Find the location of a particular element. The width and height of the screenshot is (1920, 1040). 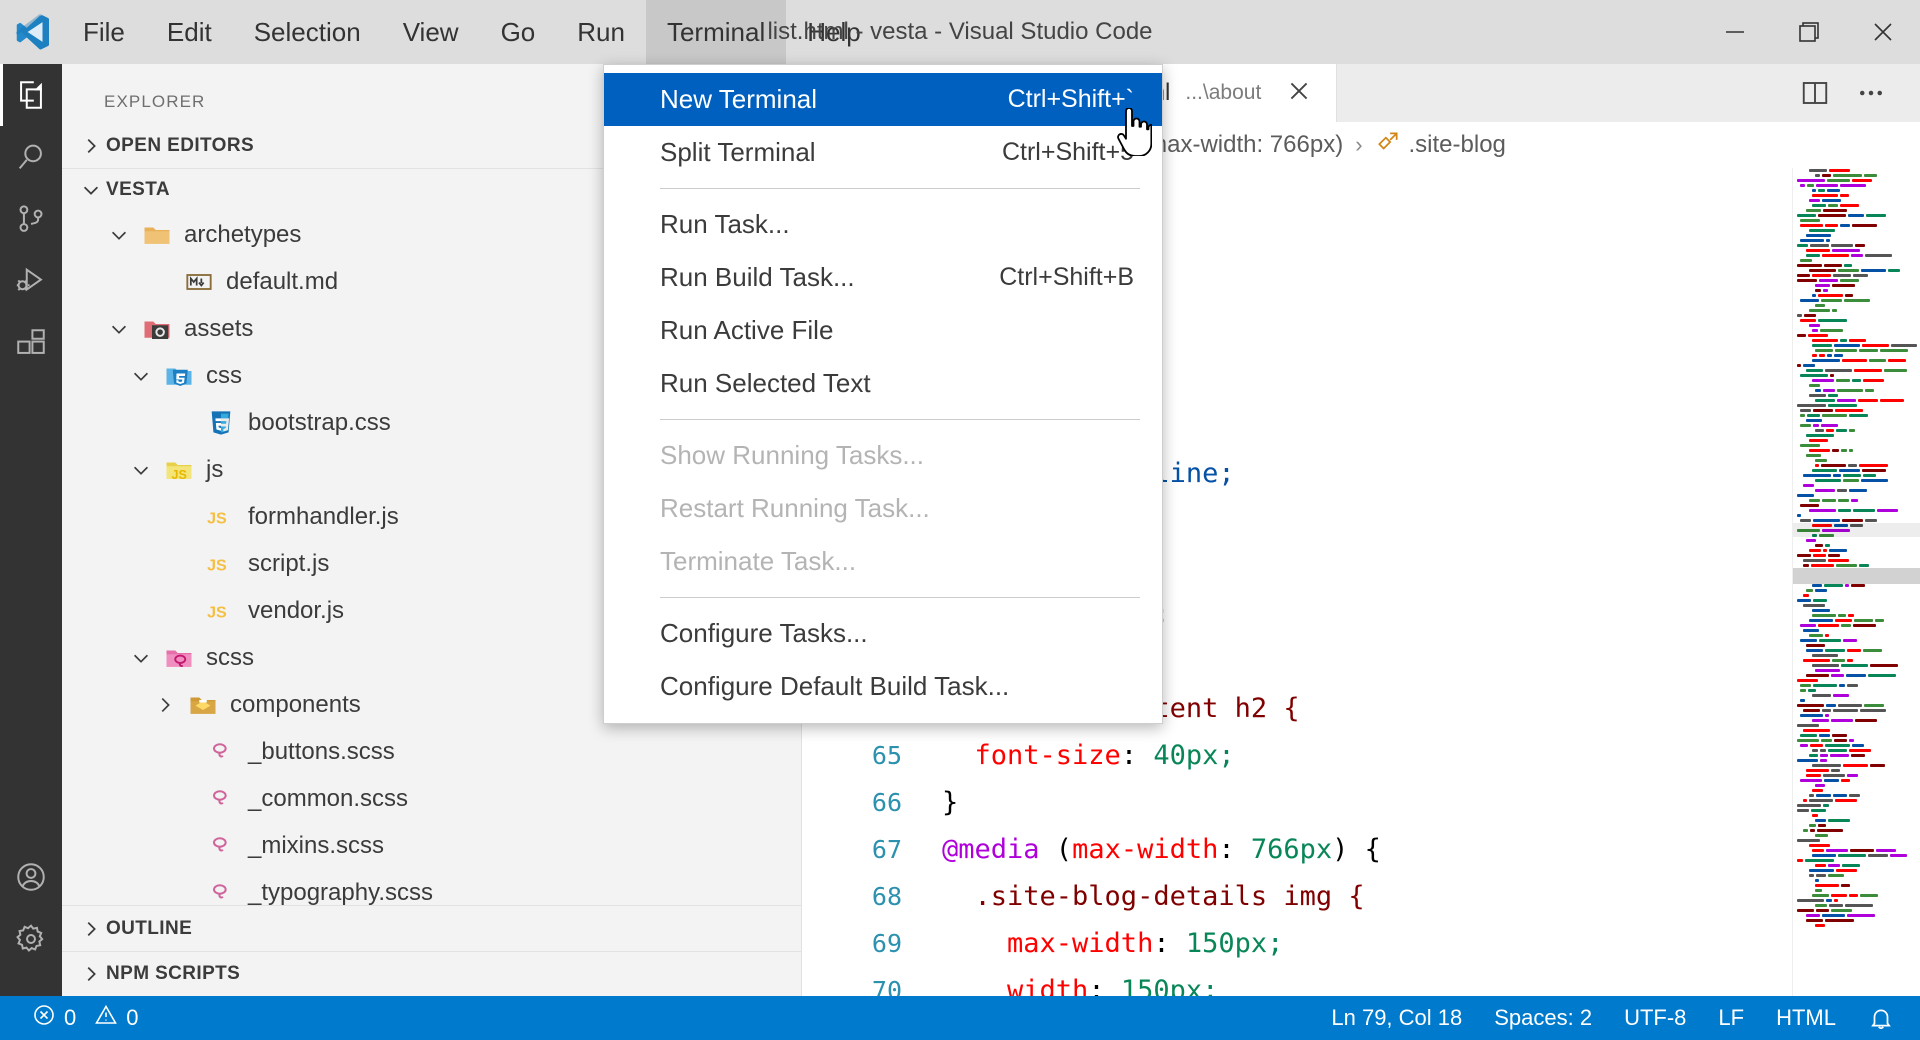

indentation: Spaces: 2 is located at coordinates (1543, 1018).